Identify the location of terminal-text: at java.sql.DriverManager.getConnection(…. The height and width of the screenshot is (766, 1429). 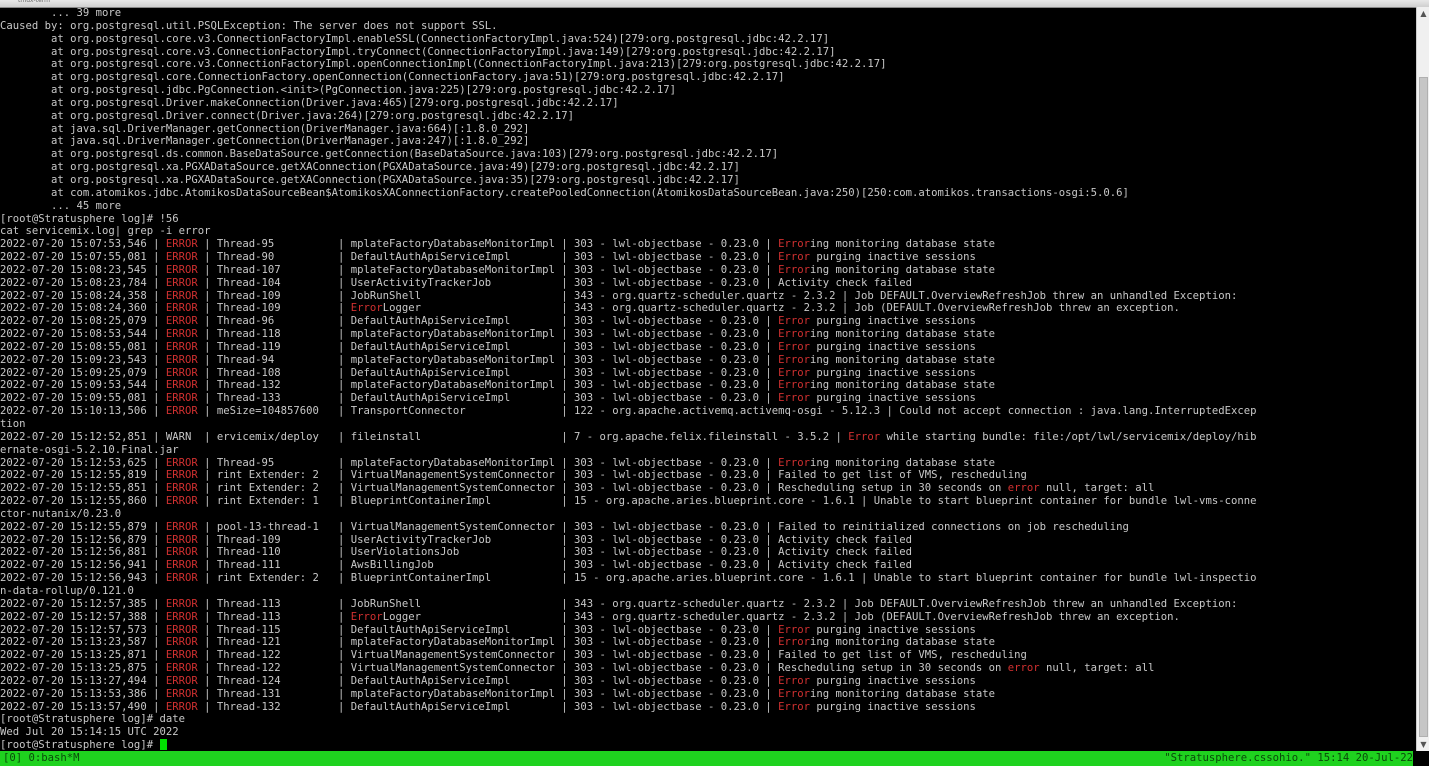
(265, 128).